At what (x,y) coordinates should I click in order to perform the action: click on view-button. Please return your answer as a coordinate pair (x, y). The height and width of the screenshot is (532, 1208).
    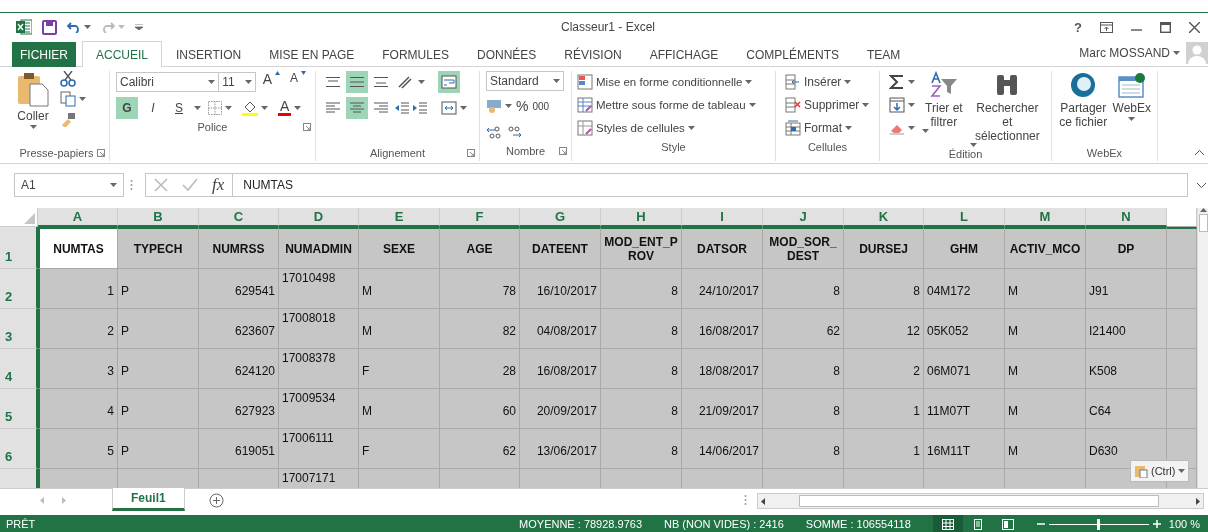
    Looking at the image, I should click on (947, 523).